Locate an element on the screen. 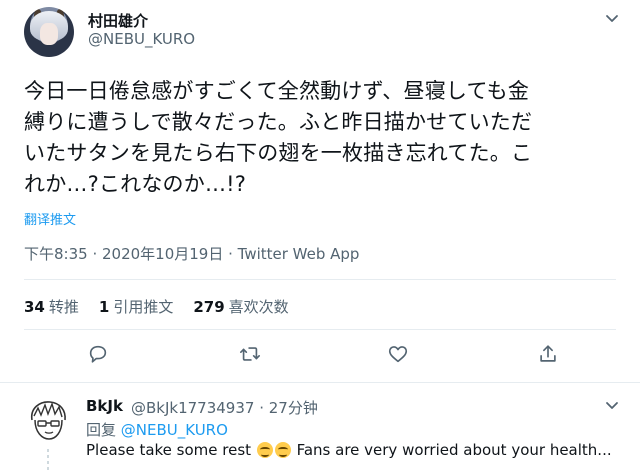 The image size is (640, 471). avatar-face is located at coordinates (49, 34).